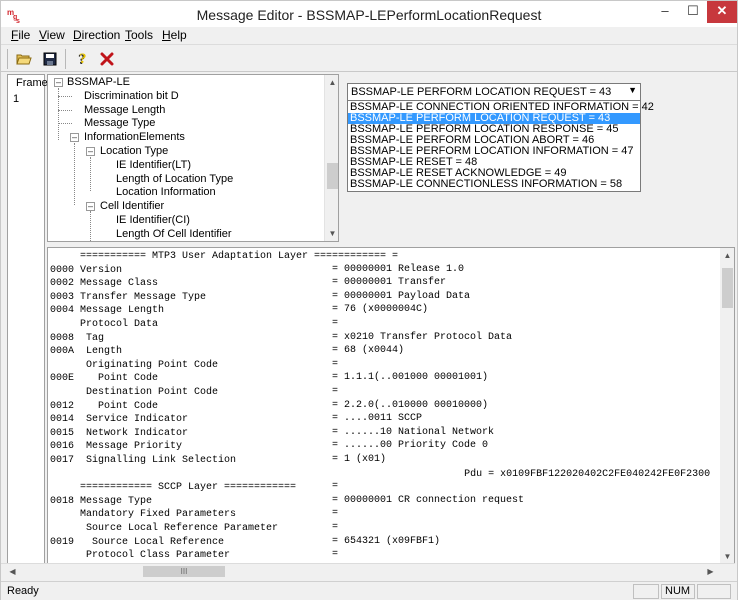  Describe the element at coordinates (132, 206) in the screenshot. I see `tree-node-cell-identifier: Cell Identifier` at that location.